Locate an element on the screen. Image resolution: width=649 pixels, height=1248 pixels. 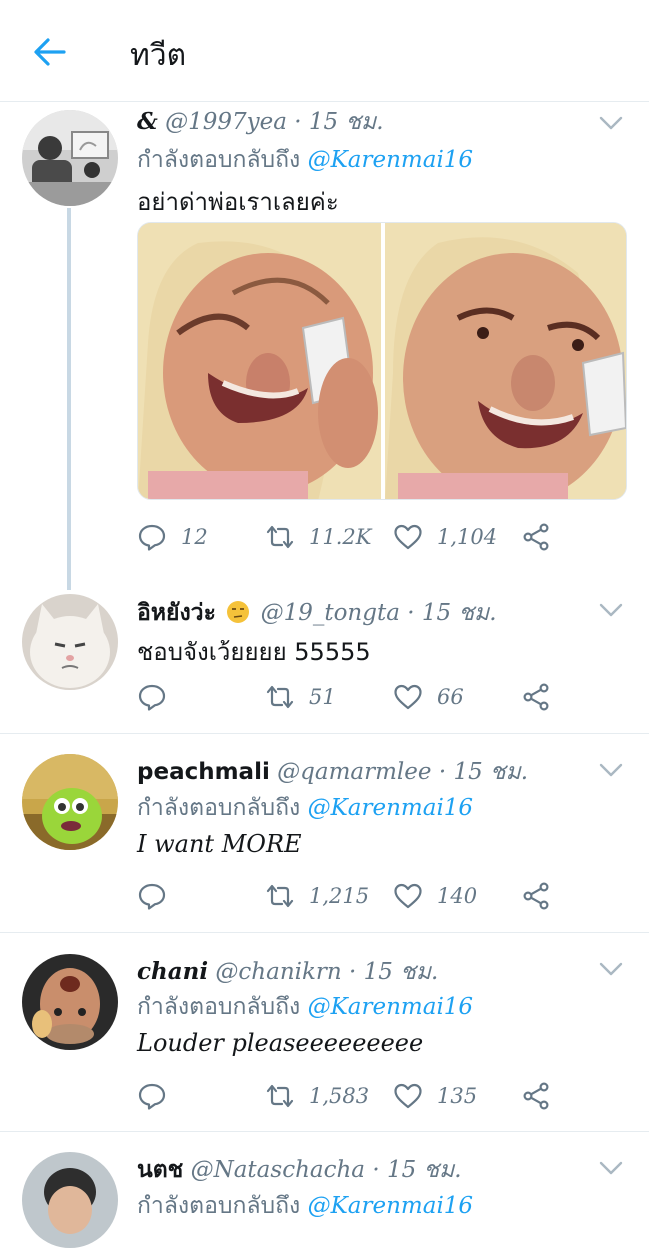
tweet-header: อิหยังว่ะ @19_tongta · 15 ชม. is located at coordinates (317, 613).